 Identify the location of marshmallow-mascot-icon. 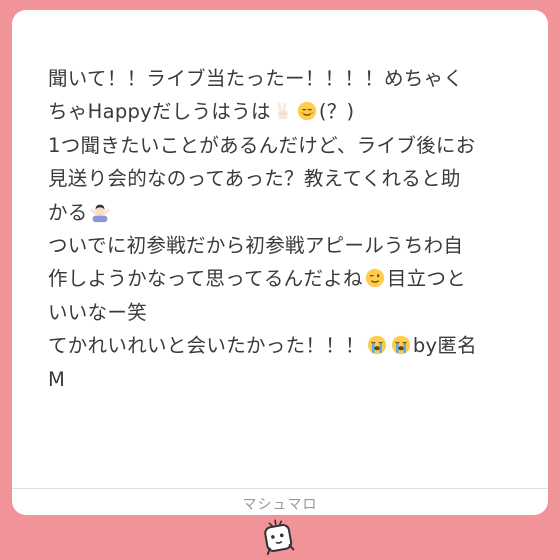
(279, 537).